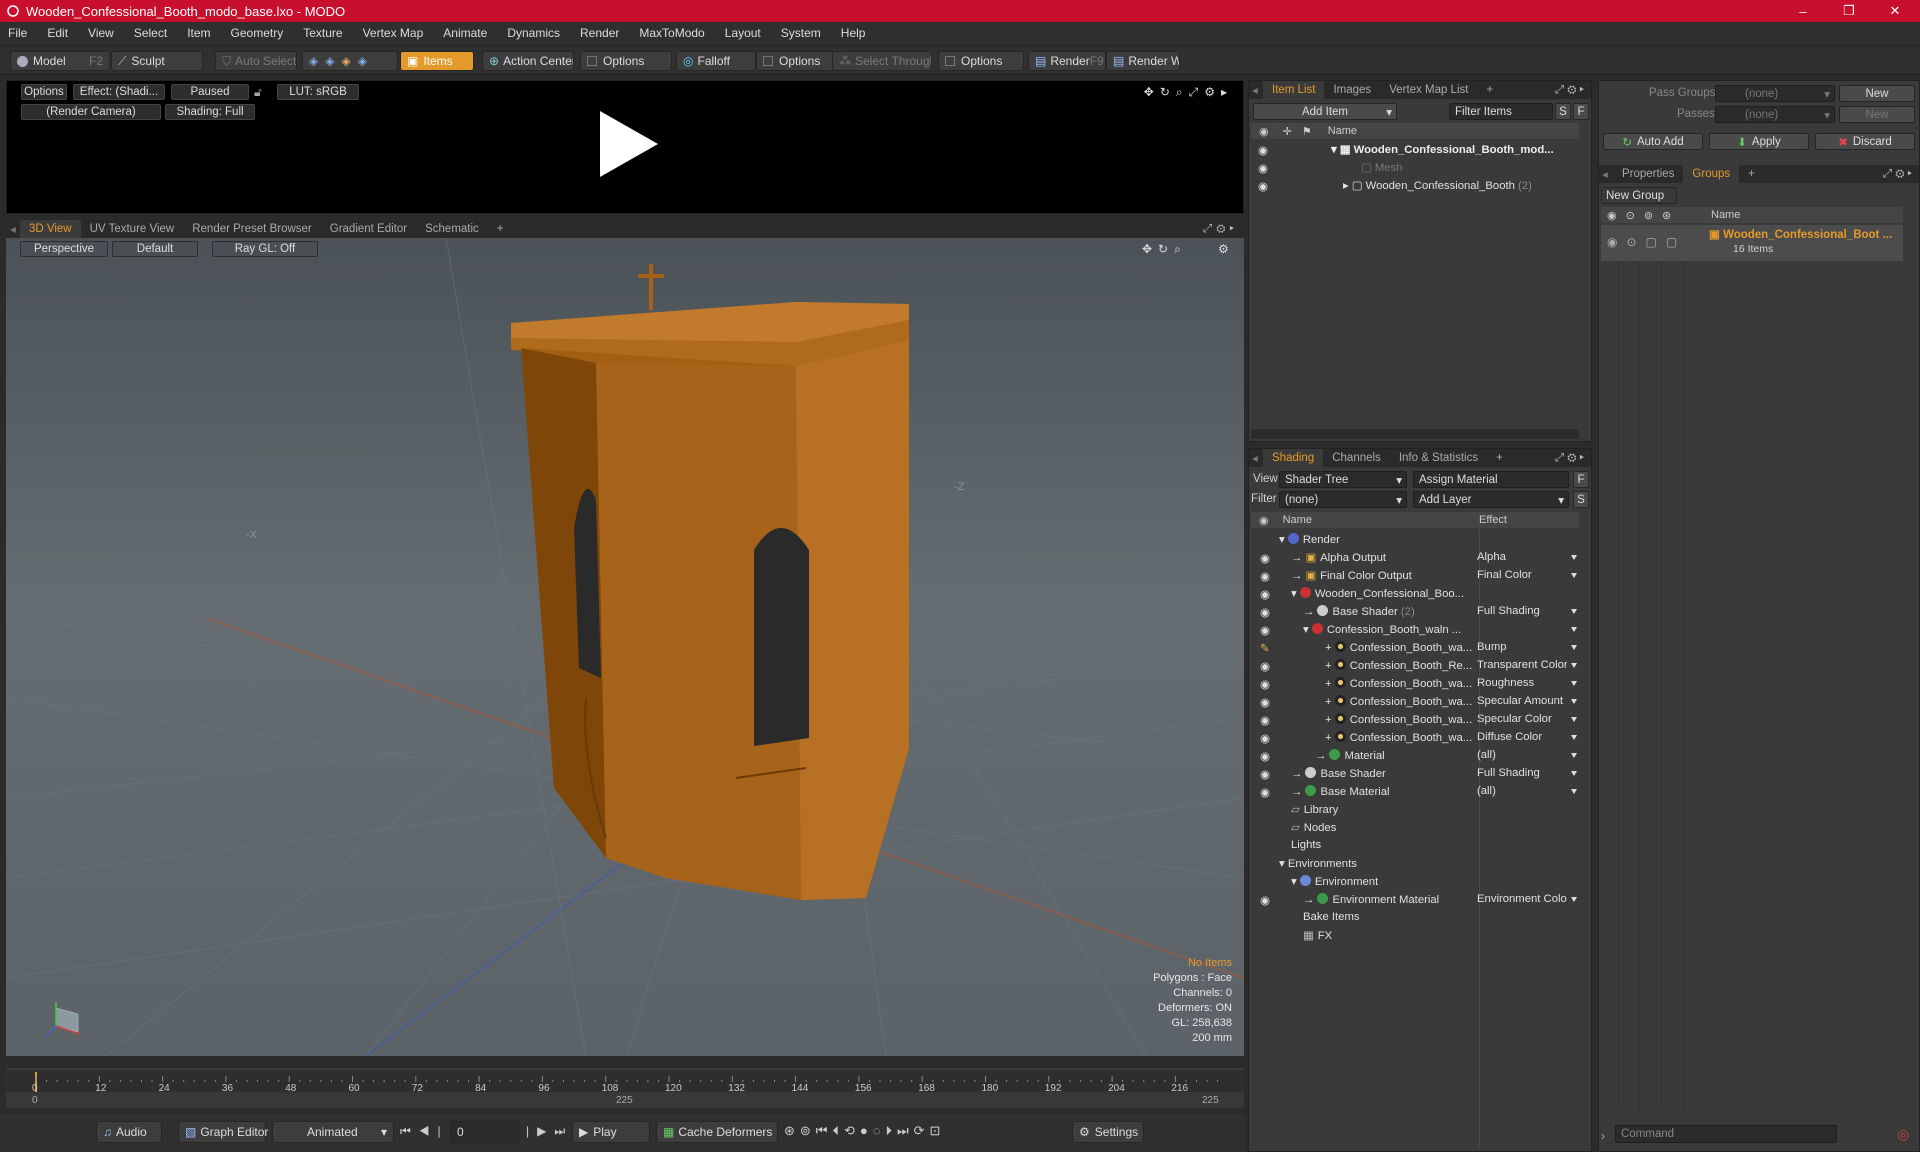  I want to click on new-pass-group-button: New, so click(1877, 93).